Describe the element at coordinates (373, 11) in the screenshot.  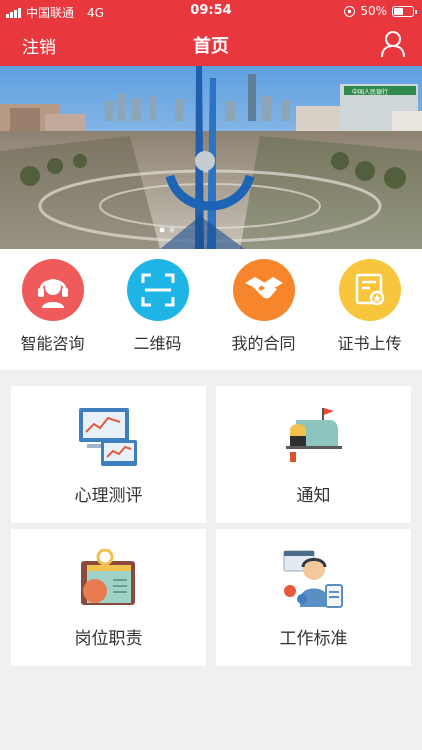
I see `battery-percent: 50%` at that location.